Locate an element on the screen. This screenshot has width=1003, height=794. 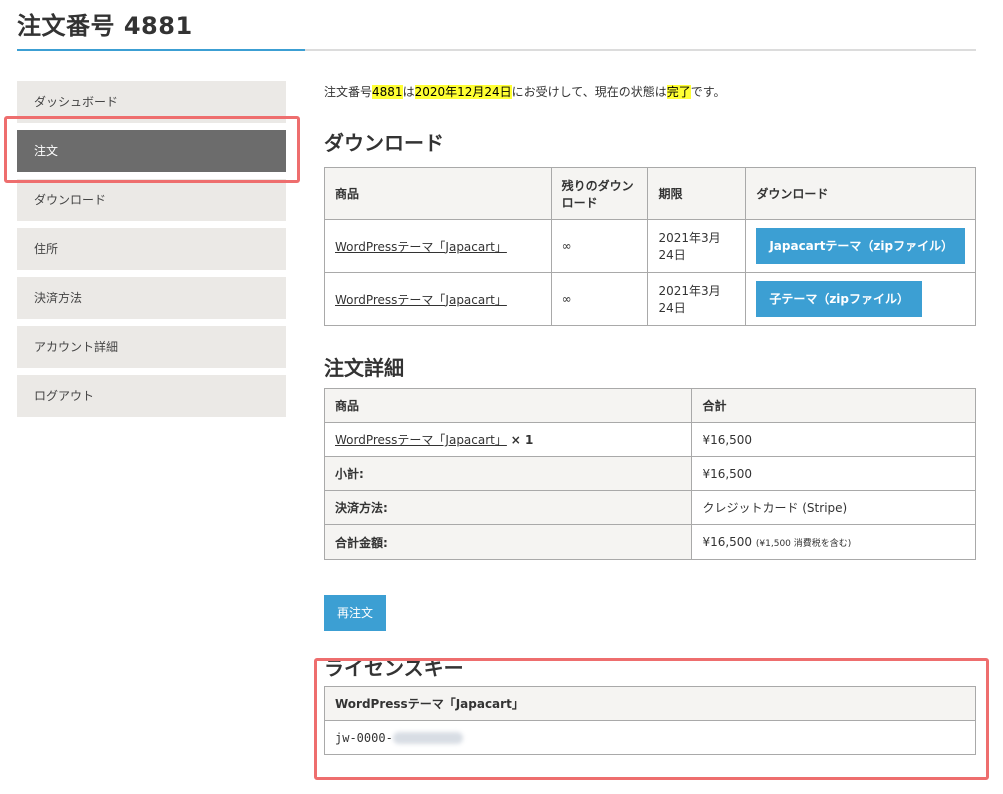
sidebar-item-label: ログアウト is located at coordinates (64, 396).